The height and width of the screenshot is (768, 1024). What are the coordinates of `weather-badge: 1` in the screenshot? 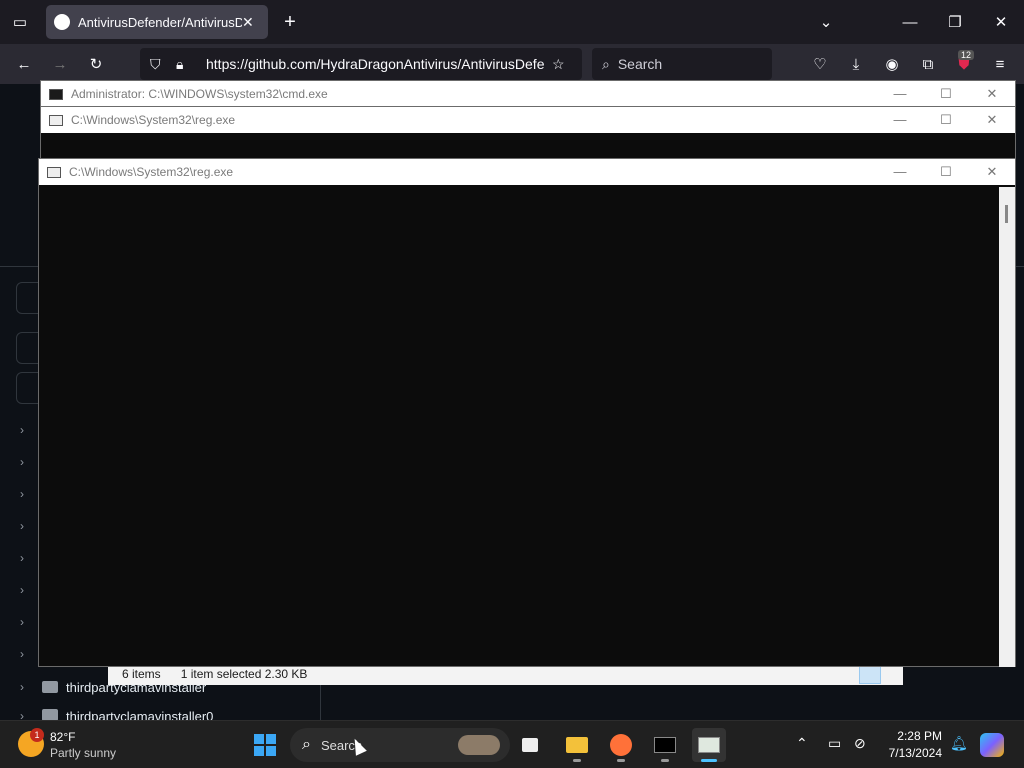 It's located at (37, 735).